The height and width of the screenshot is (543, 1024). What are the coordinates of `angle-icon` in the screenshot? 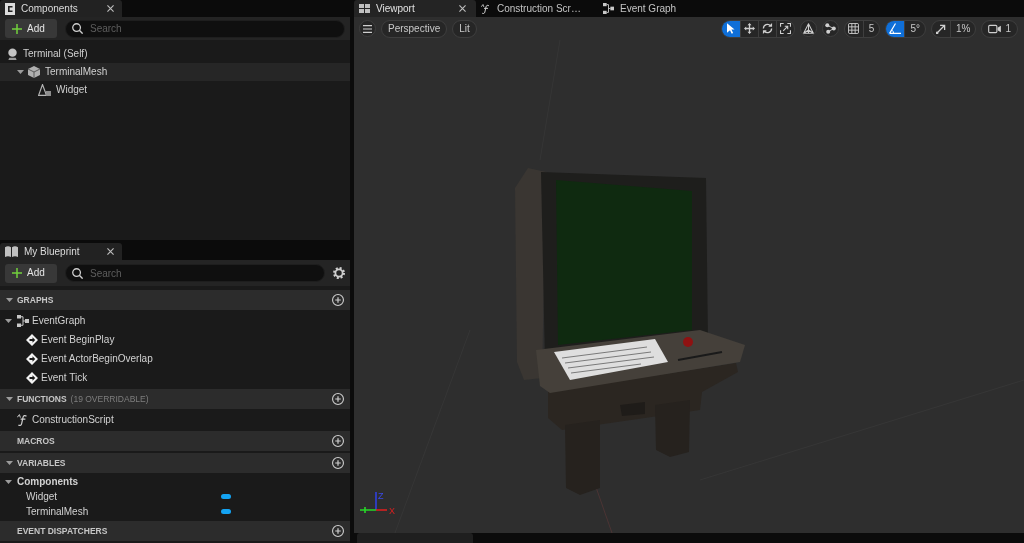 It's located at (895, 28).